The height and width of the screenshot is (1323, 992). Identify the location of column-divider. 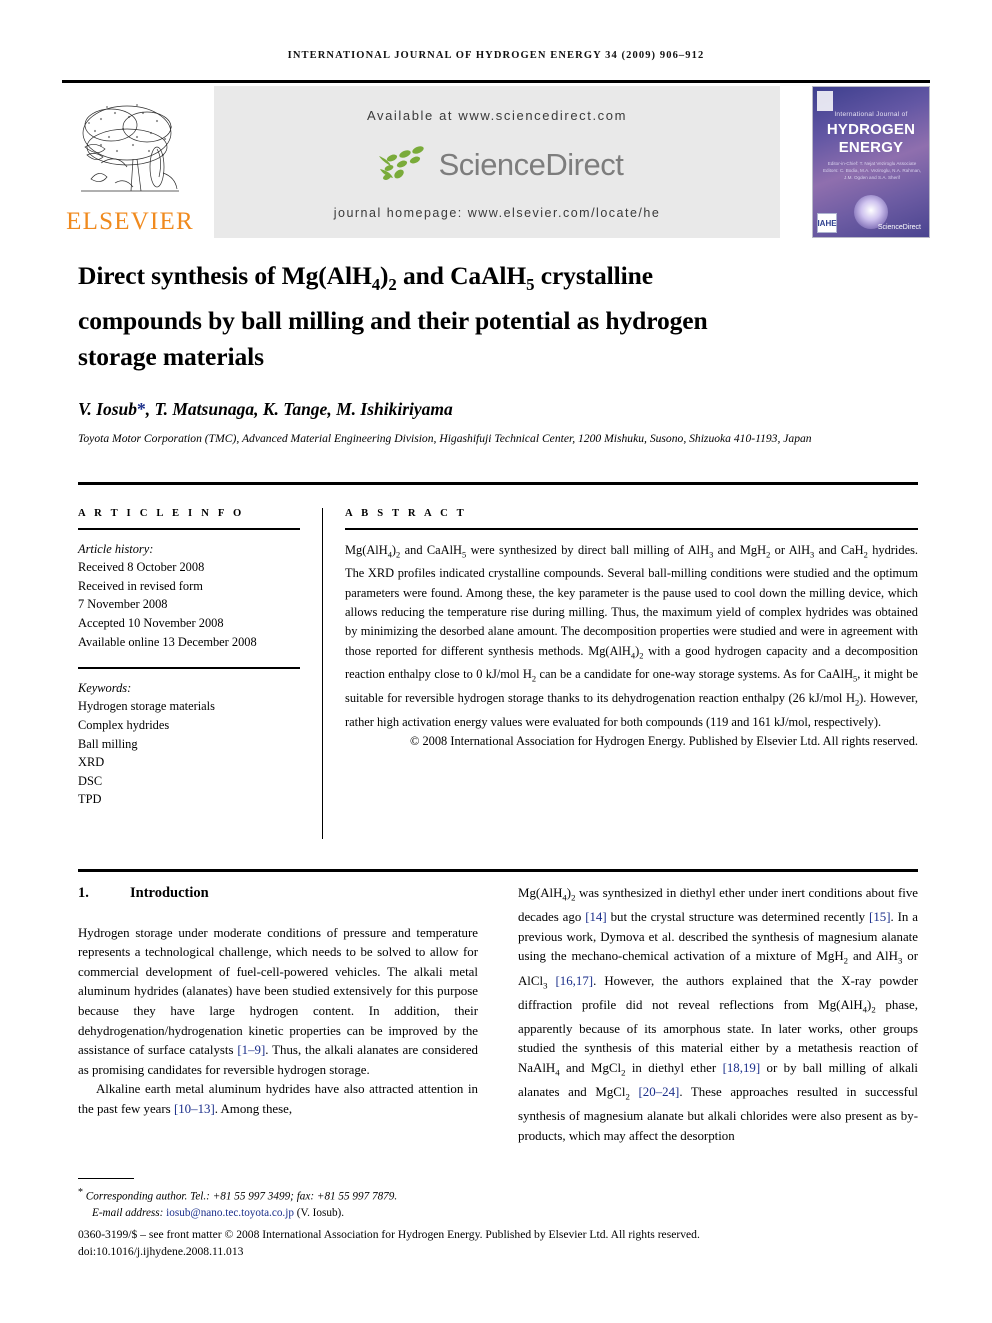
(322, 673).